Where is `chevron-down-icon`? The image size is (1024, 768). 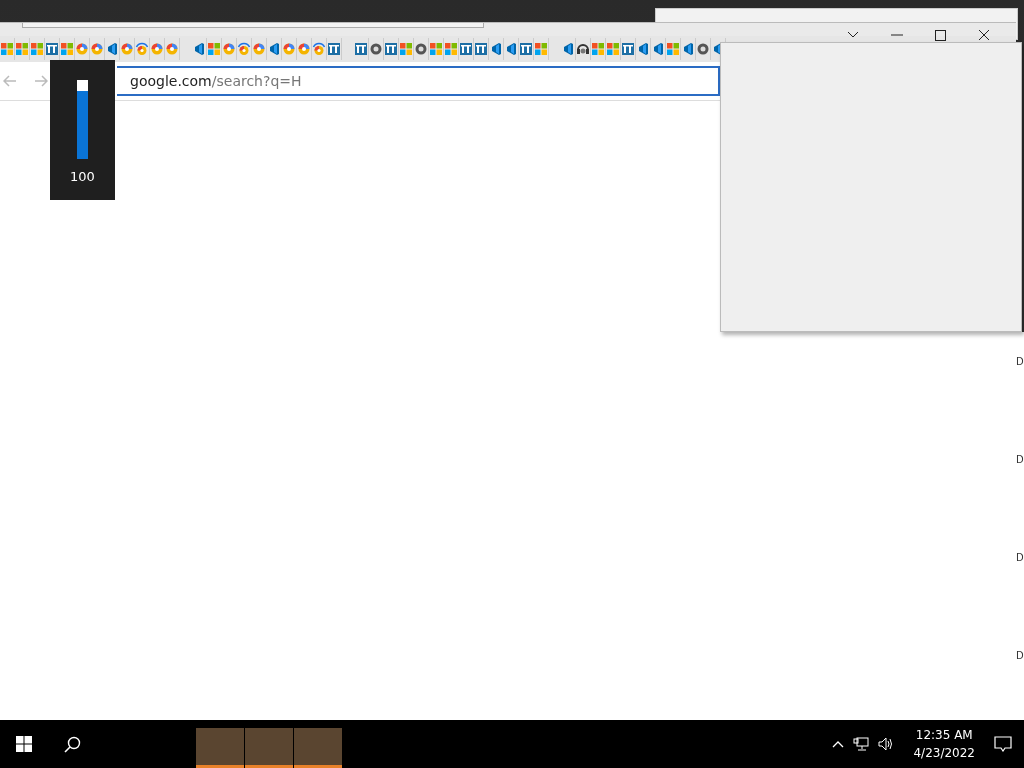
chevron-down-icon is located at coordinates (853, 35).